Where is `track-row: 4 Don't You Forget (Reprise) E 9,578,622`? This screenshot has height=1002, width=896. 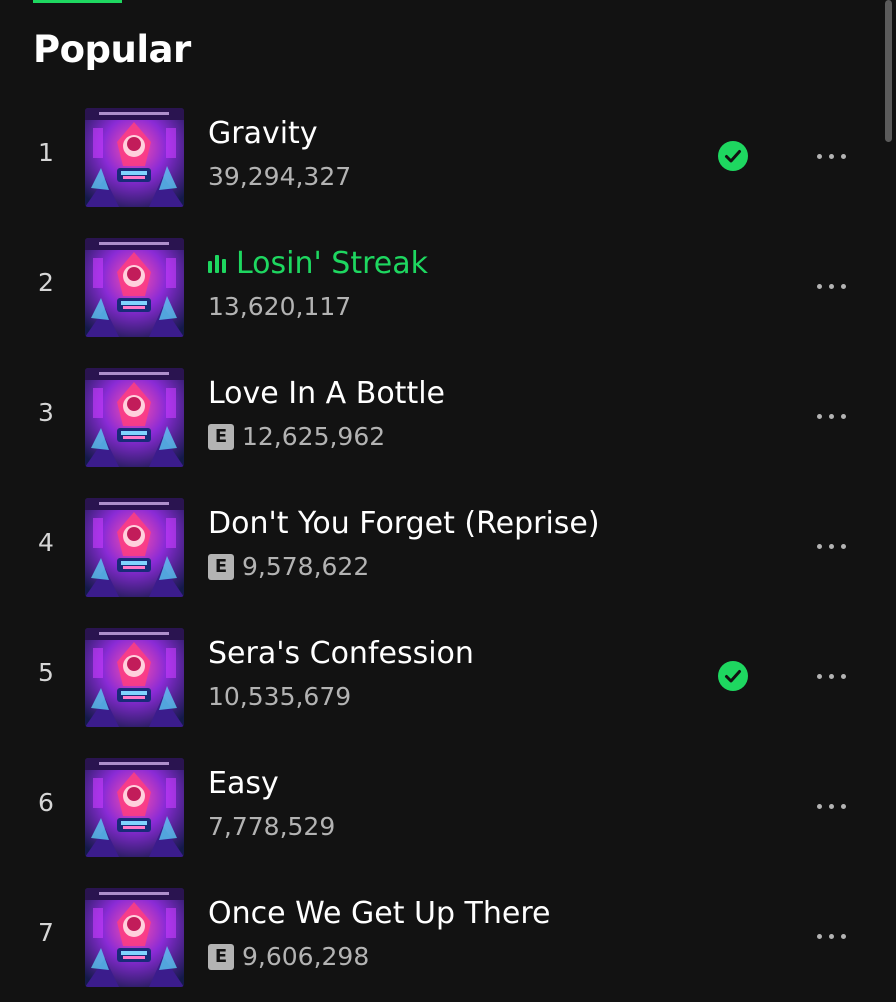 track-row: 4 Don't You Forget (Reprise) E 9,578,622 is located at coordinates (448, 547).